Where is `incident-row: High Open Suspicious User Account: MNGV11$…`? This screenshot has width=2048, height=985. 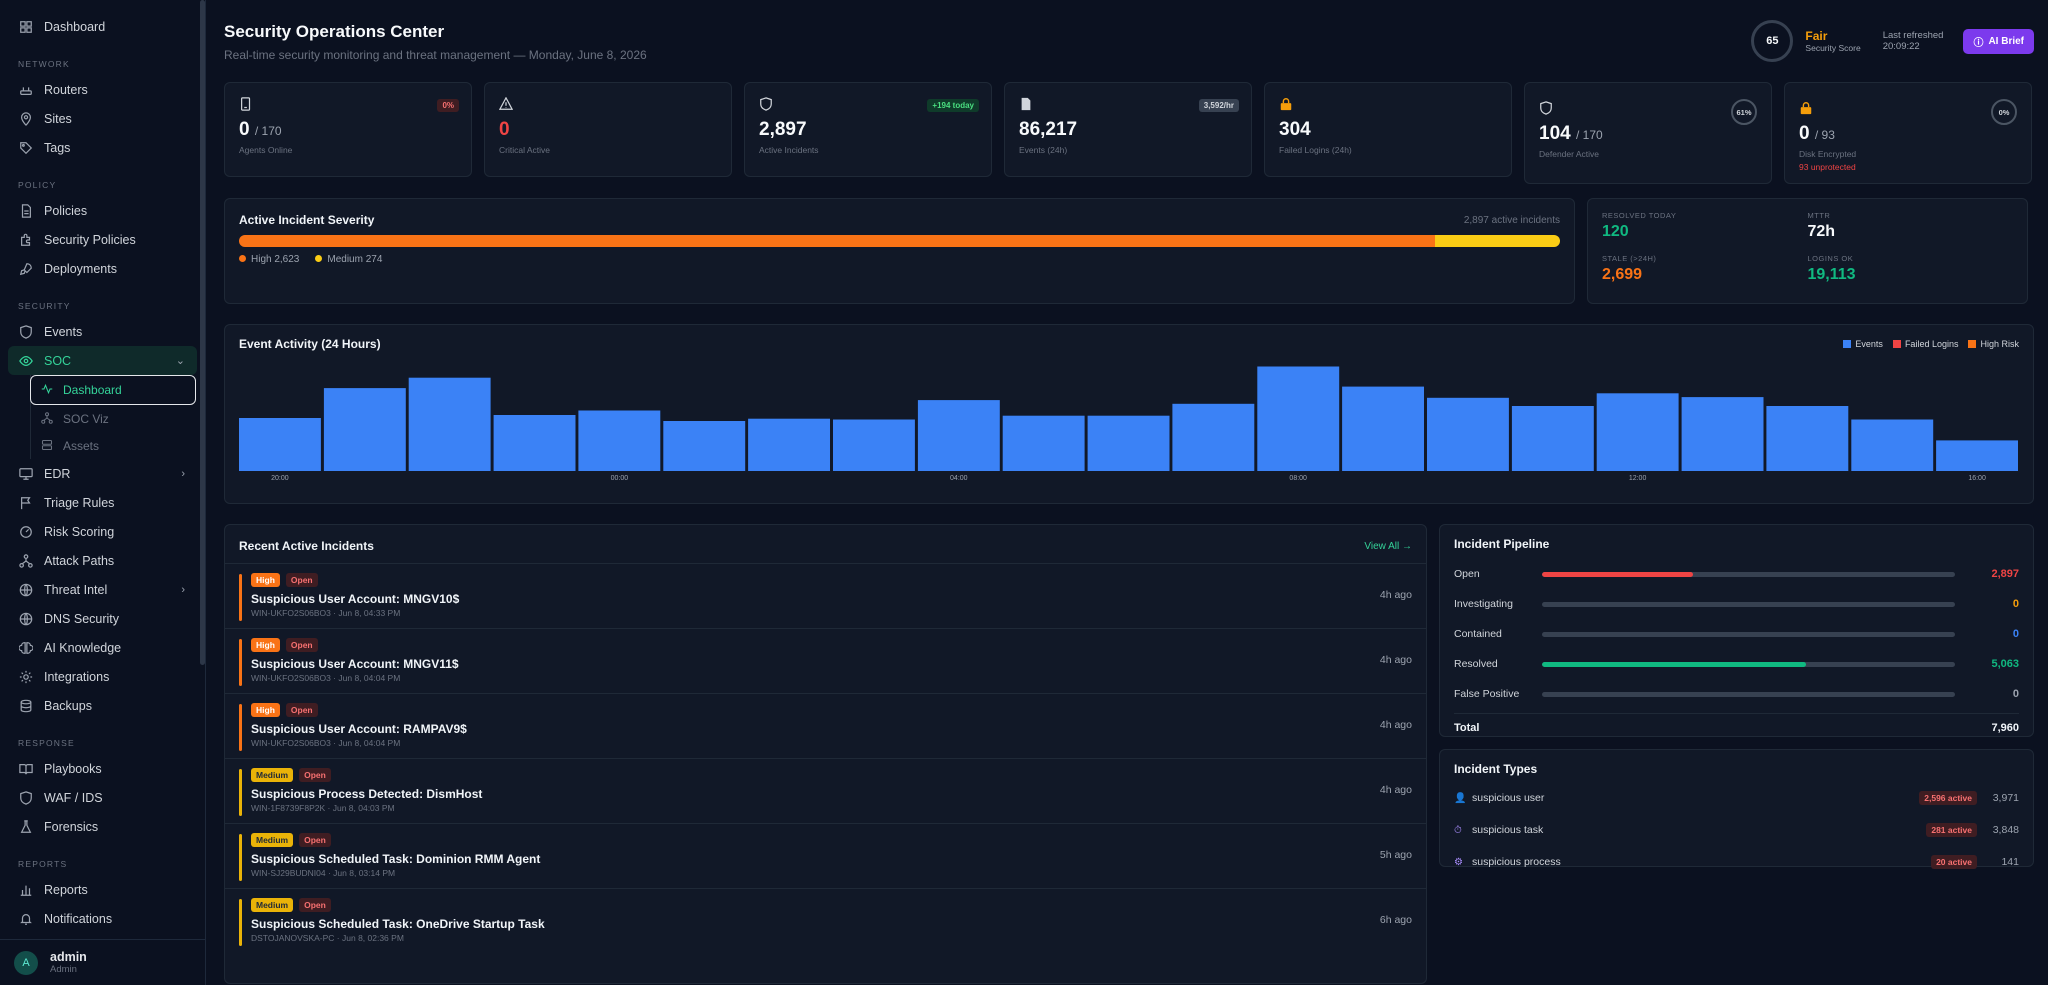 incident-row: High Open Suspicious User Account: MNGV11$… is located at coordinates (825, 660).